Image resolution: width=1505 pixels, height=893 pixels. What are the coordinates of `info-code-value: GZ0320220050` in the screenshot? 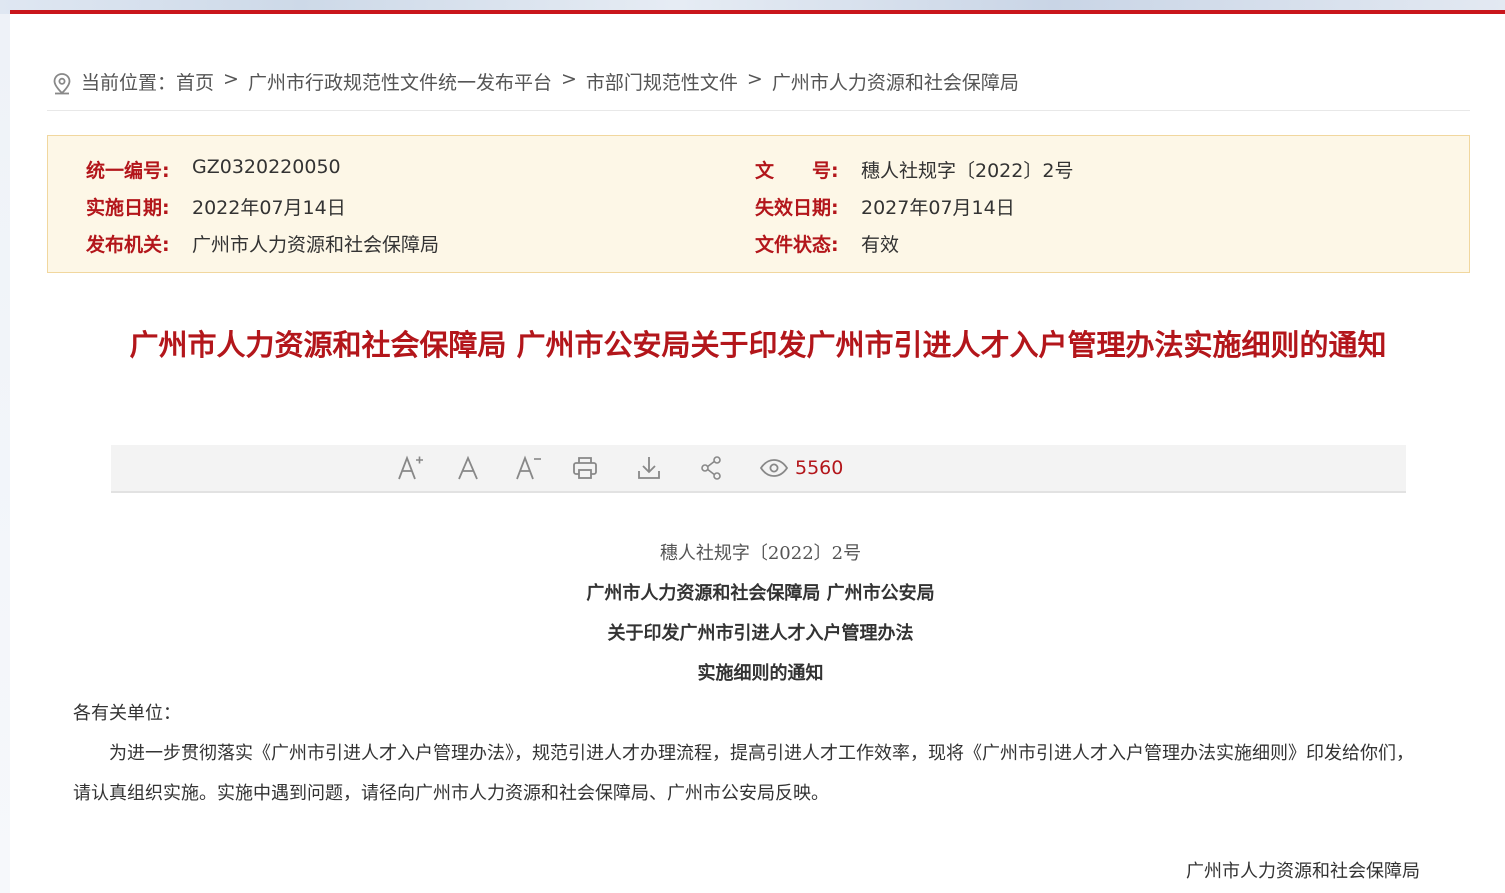 It's located at (266, 167).